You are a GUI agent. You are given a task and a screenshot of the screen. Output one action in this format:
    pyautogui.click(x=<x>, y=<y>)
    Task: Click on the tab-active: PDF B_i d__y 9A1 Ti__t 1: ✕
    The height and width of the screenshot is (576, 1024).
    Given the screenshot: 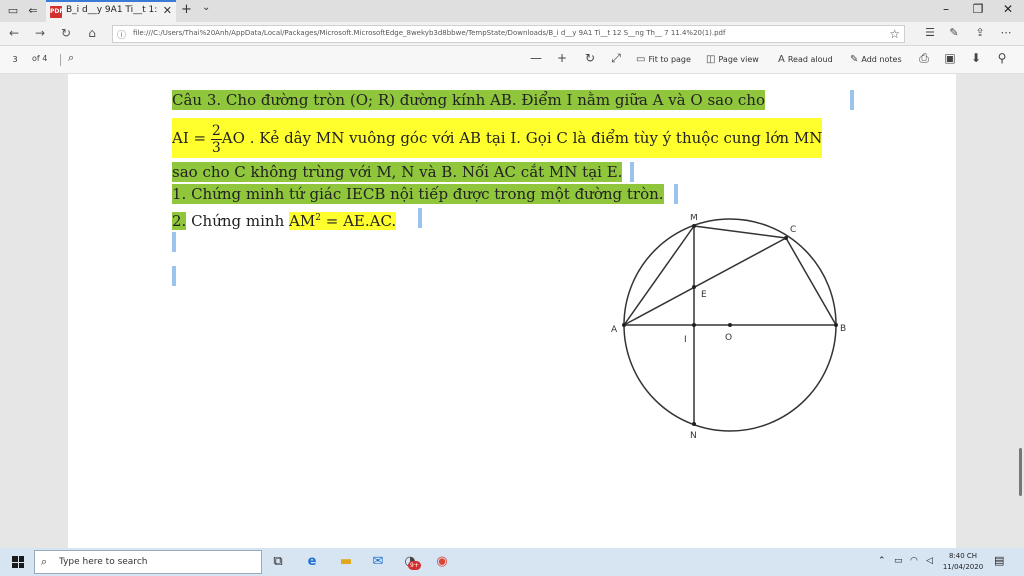 What is the action you would take?
    pyautogui.click(x=111, y=11)
    